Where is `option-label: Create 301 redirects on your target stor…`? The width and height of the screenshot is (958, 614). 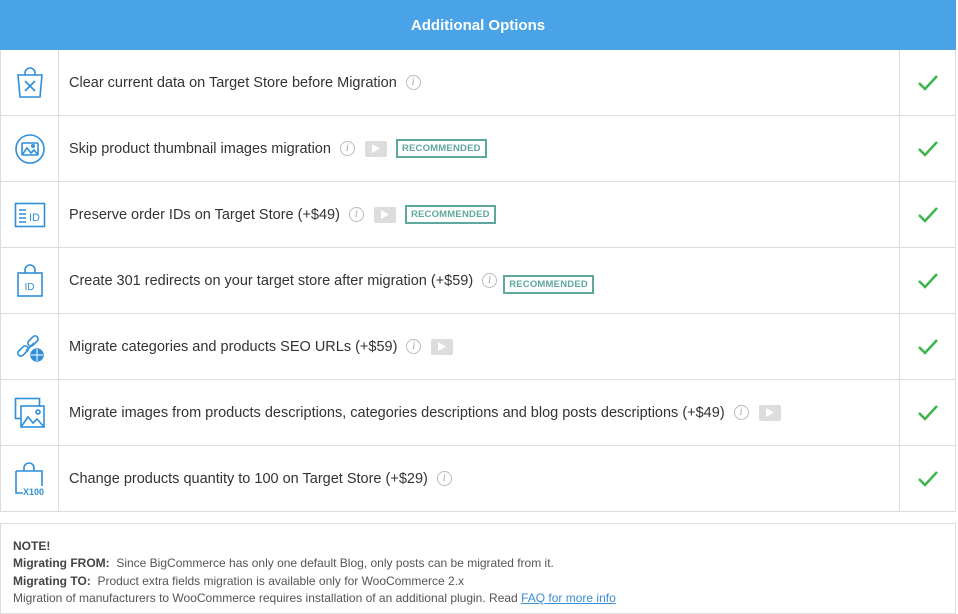
option-label: Create 301 redirects on your target stor… is located at coordinates (271, 280).